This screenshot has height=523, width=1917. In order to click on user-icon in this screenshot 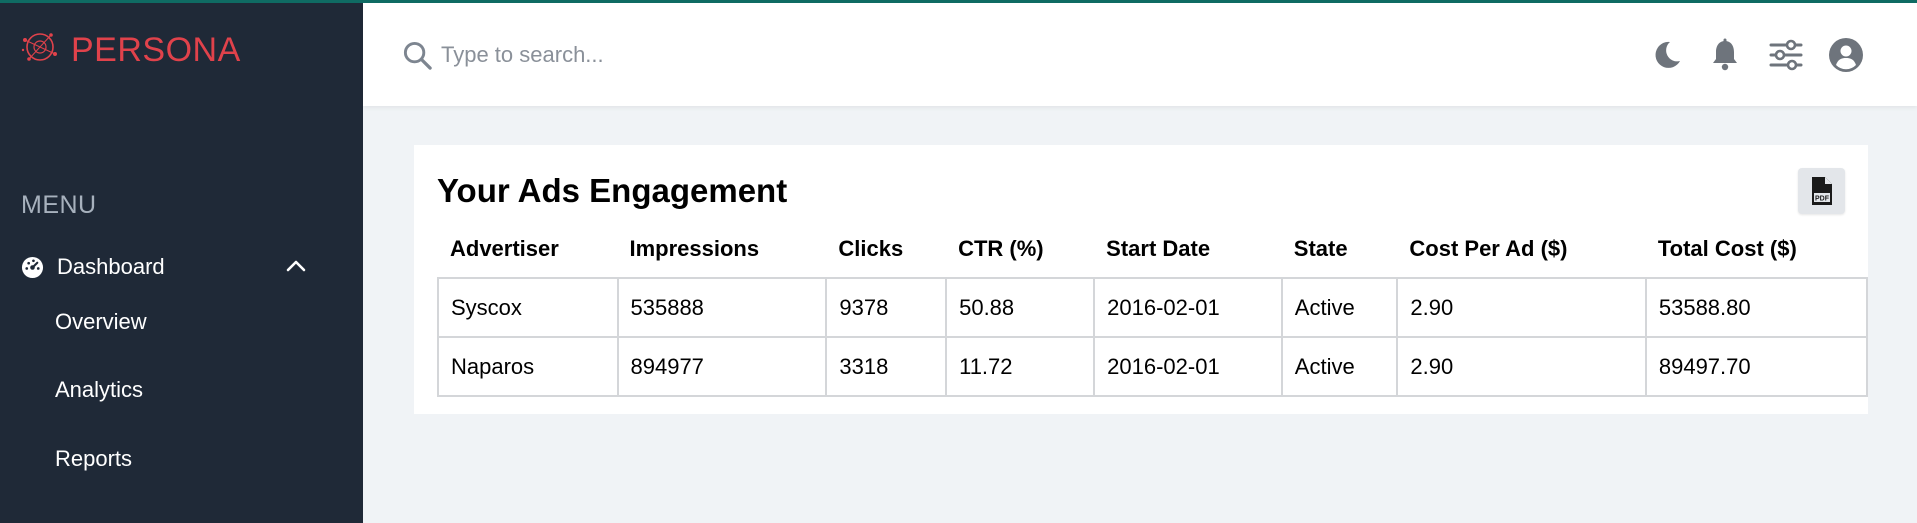, I will do `click(1846, 55)`.